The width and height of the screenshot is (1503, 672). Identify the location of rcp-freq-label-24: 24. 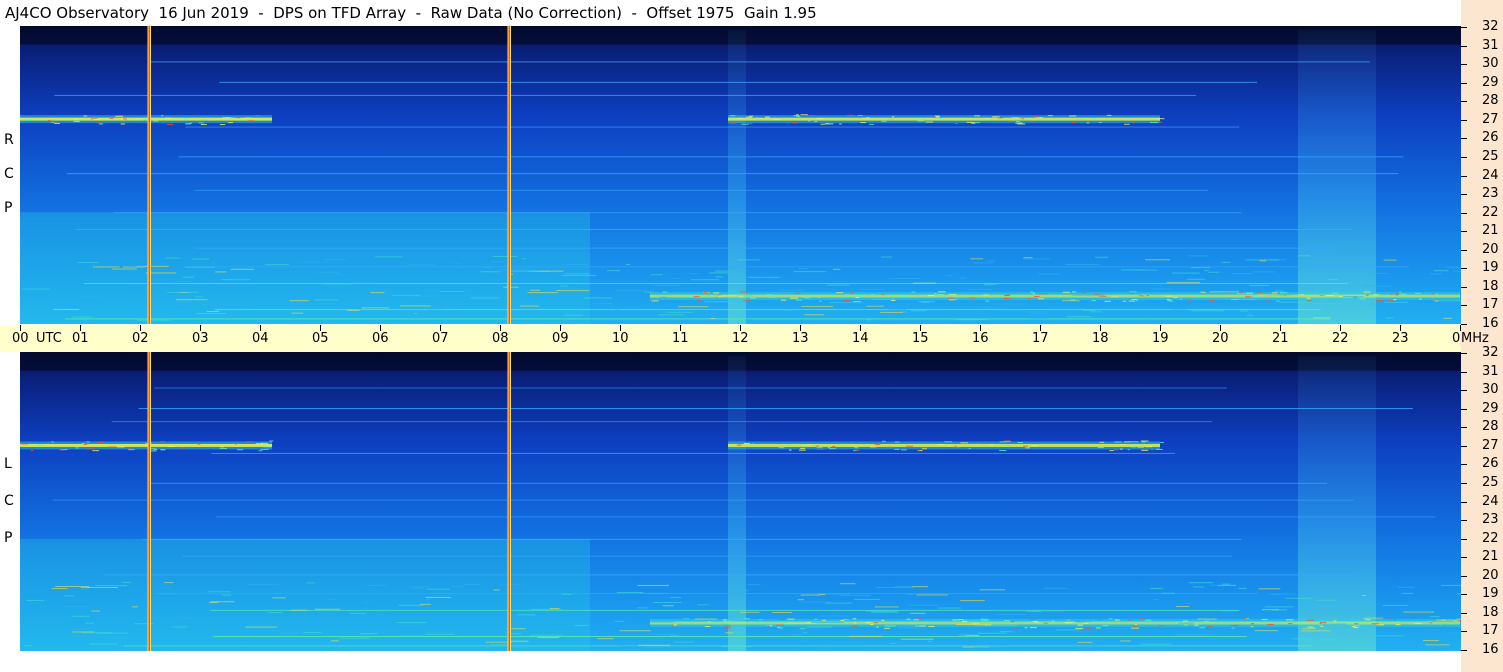
(1490, 175).